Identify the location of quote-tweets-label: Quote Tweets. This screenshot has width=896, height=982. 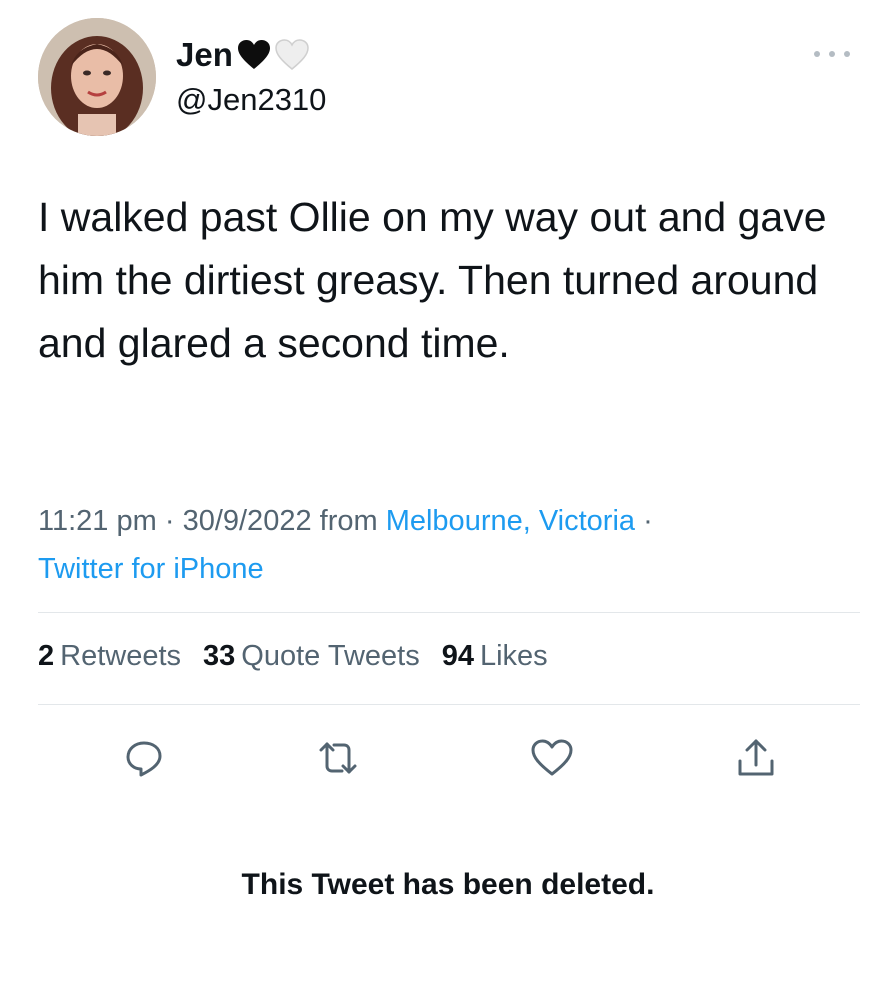
(330, 656).